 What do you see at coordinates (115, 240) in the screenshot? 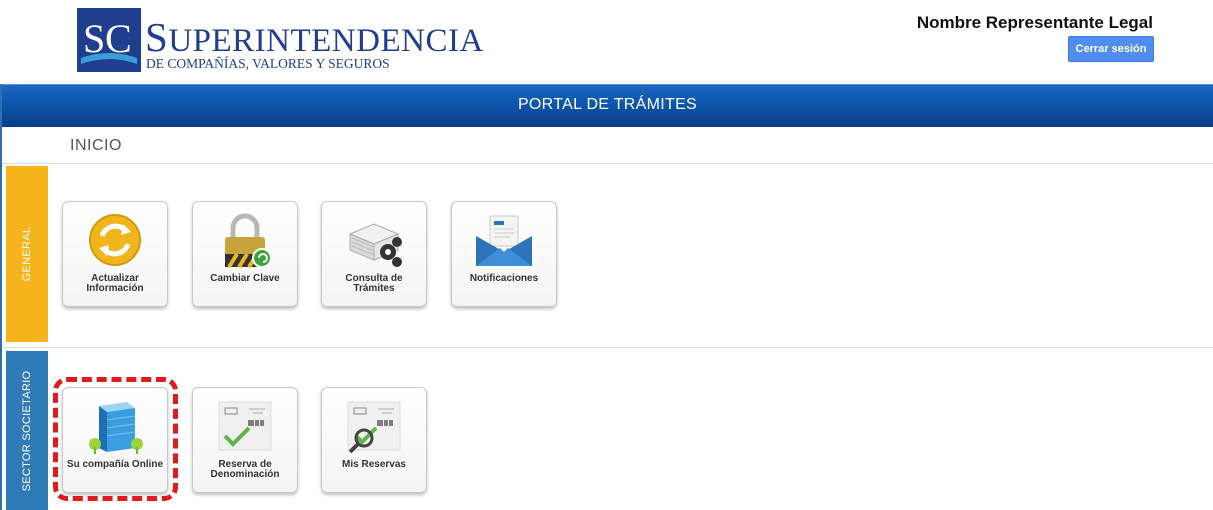
I see `refresh-icon` at bounding box center [115, 240].